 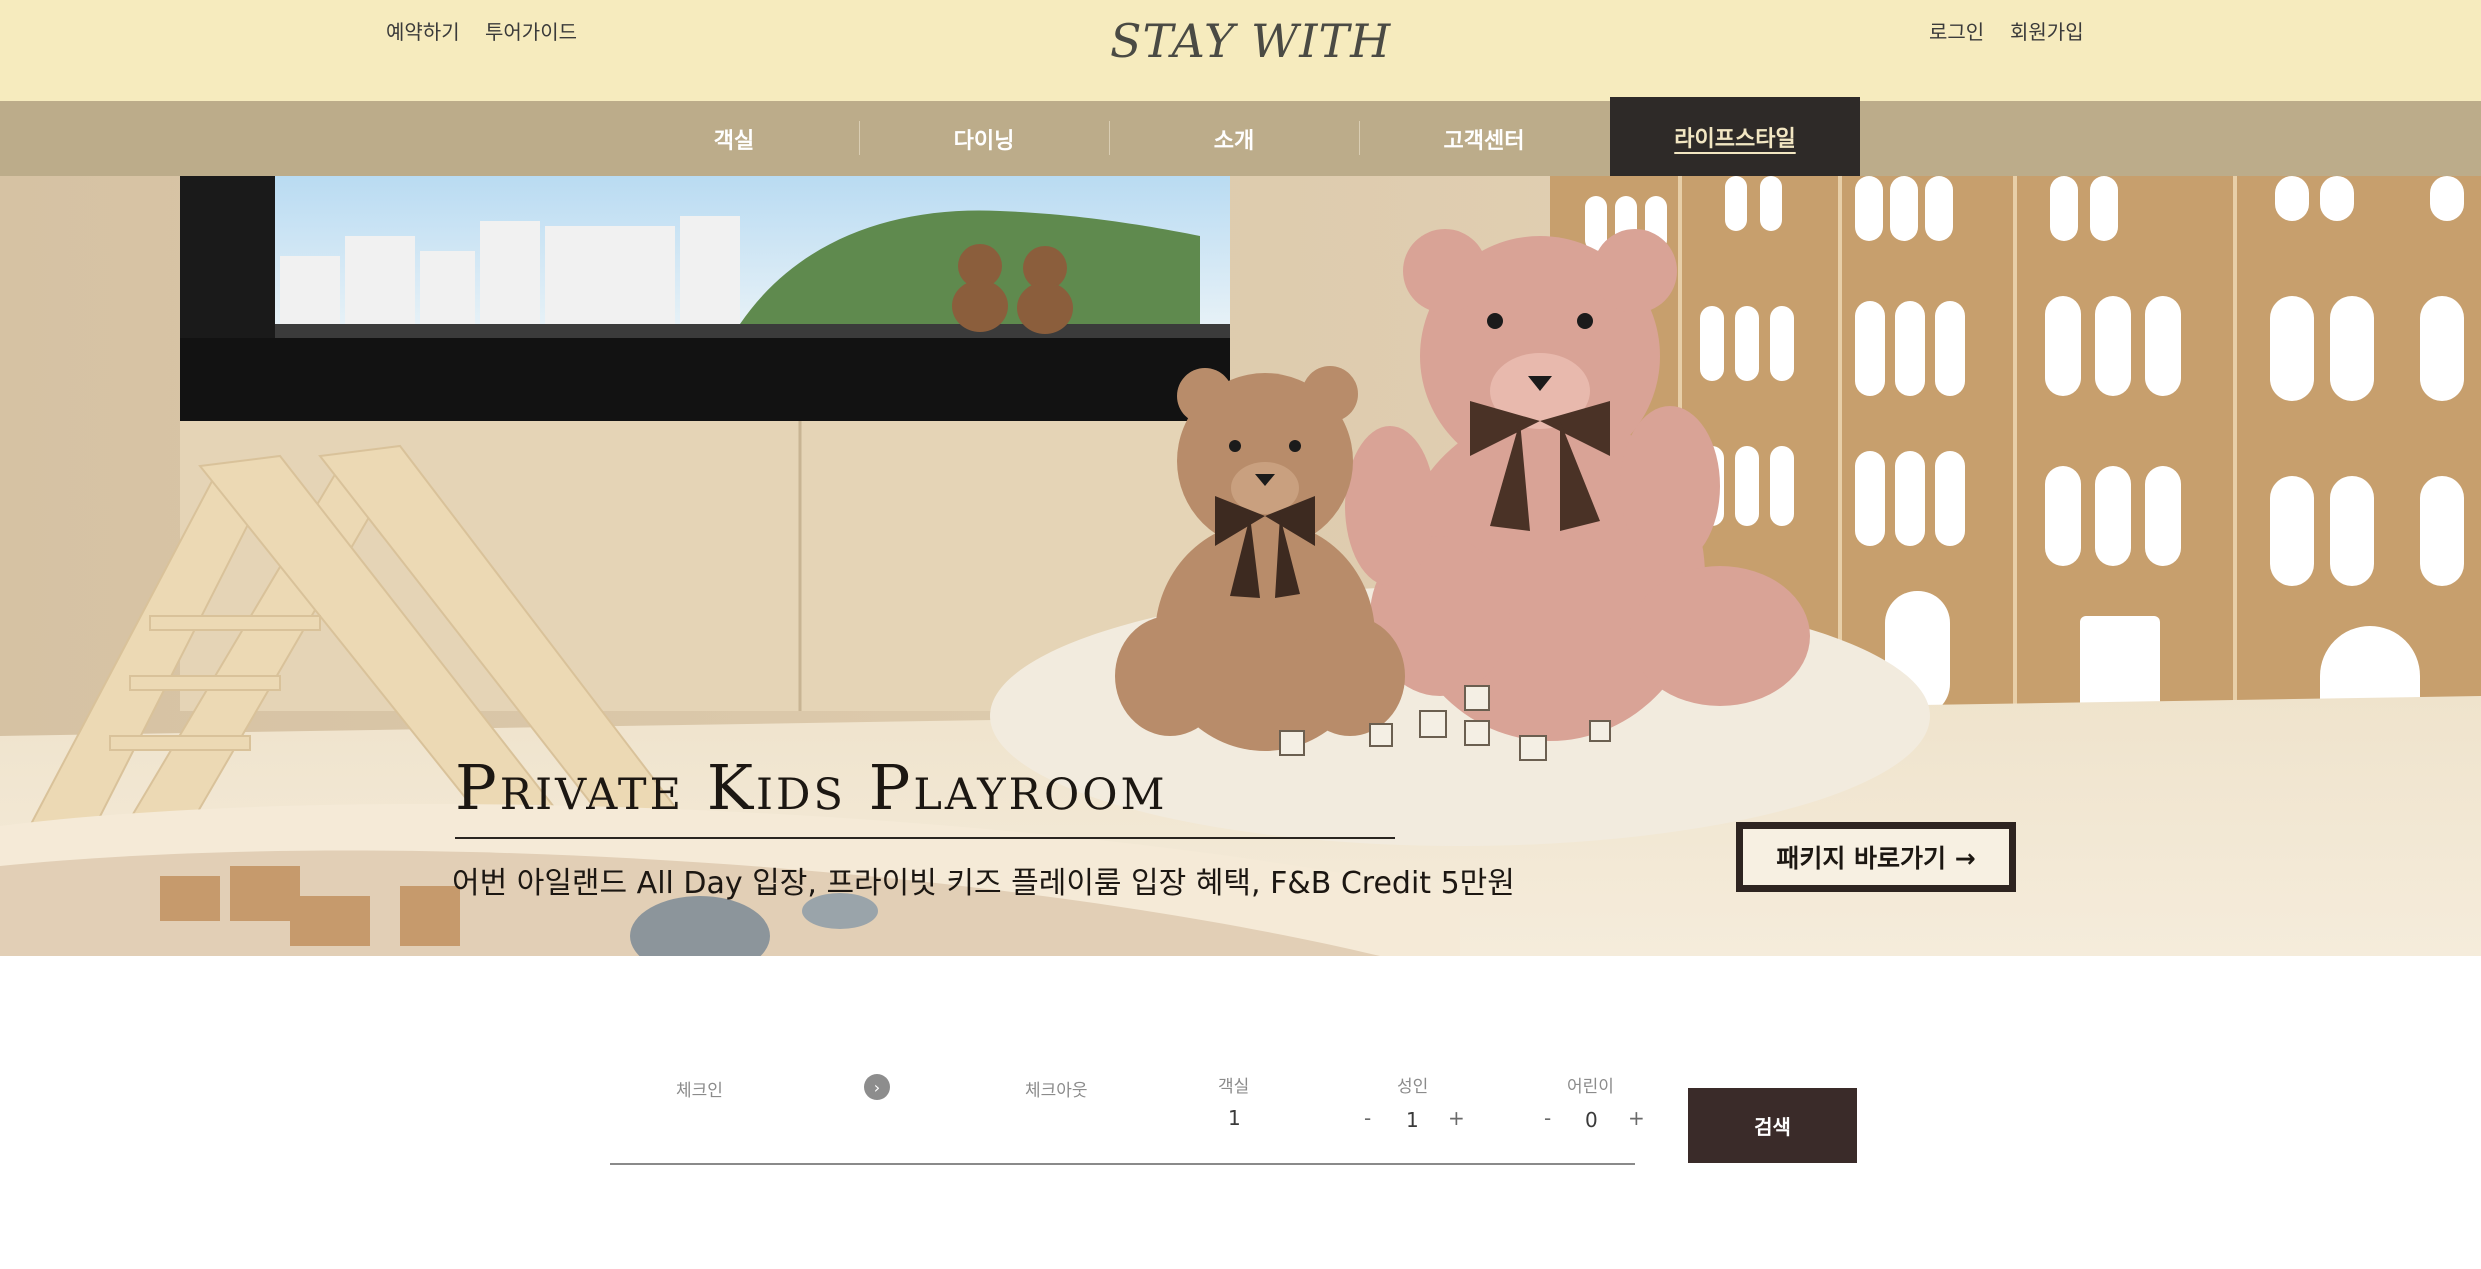 I want to click on checkout-label: 체크아웃, so click(x=1056, y=1091).